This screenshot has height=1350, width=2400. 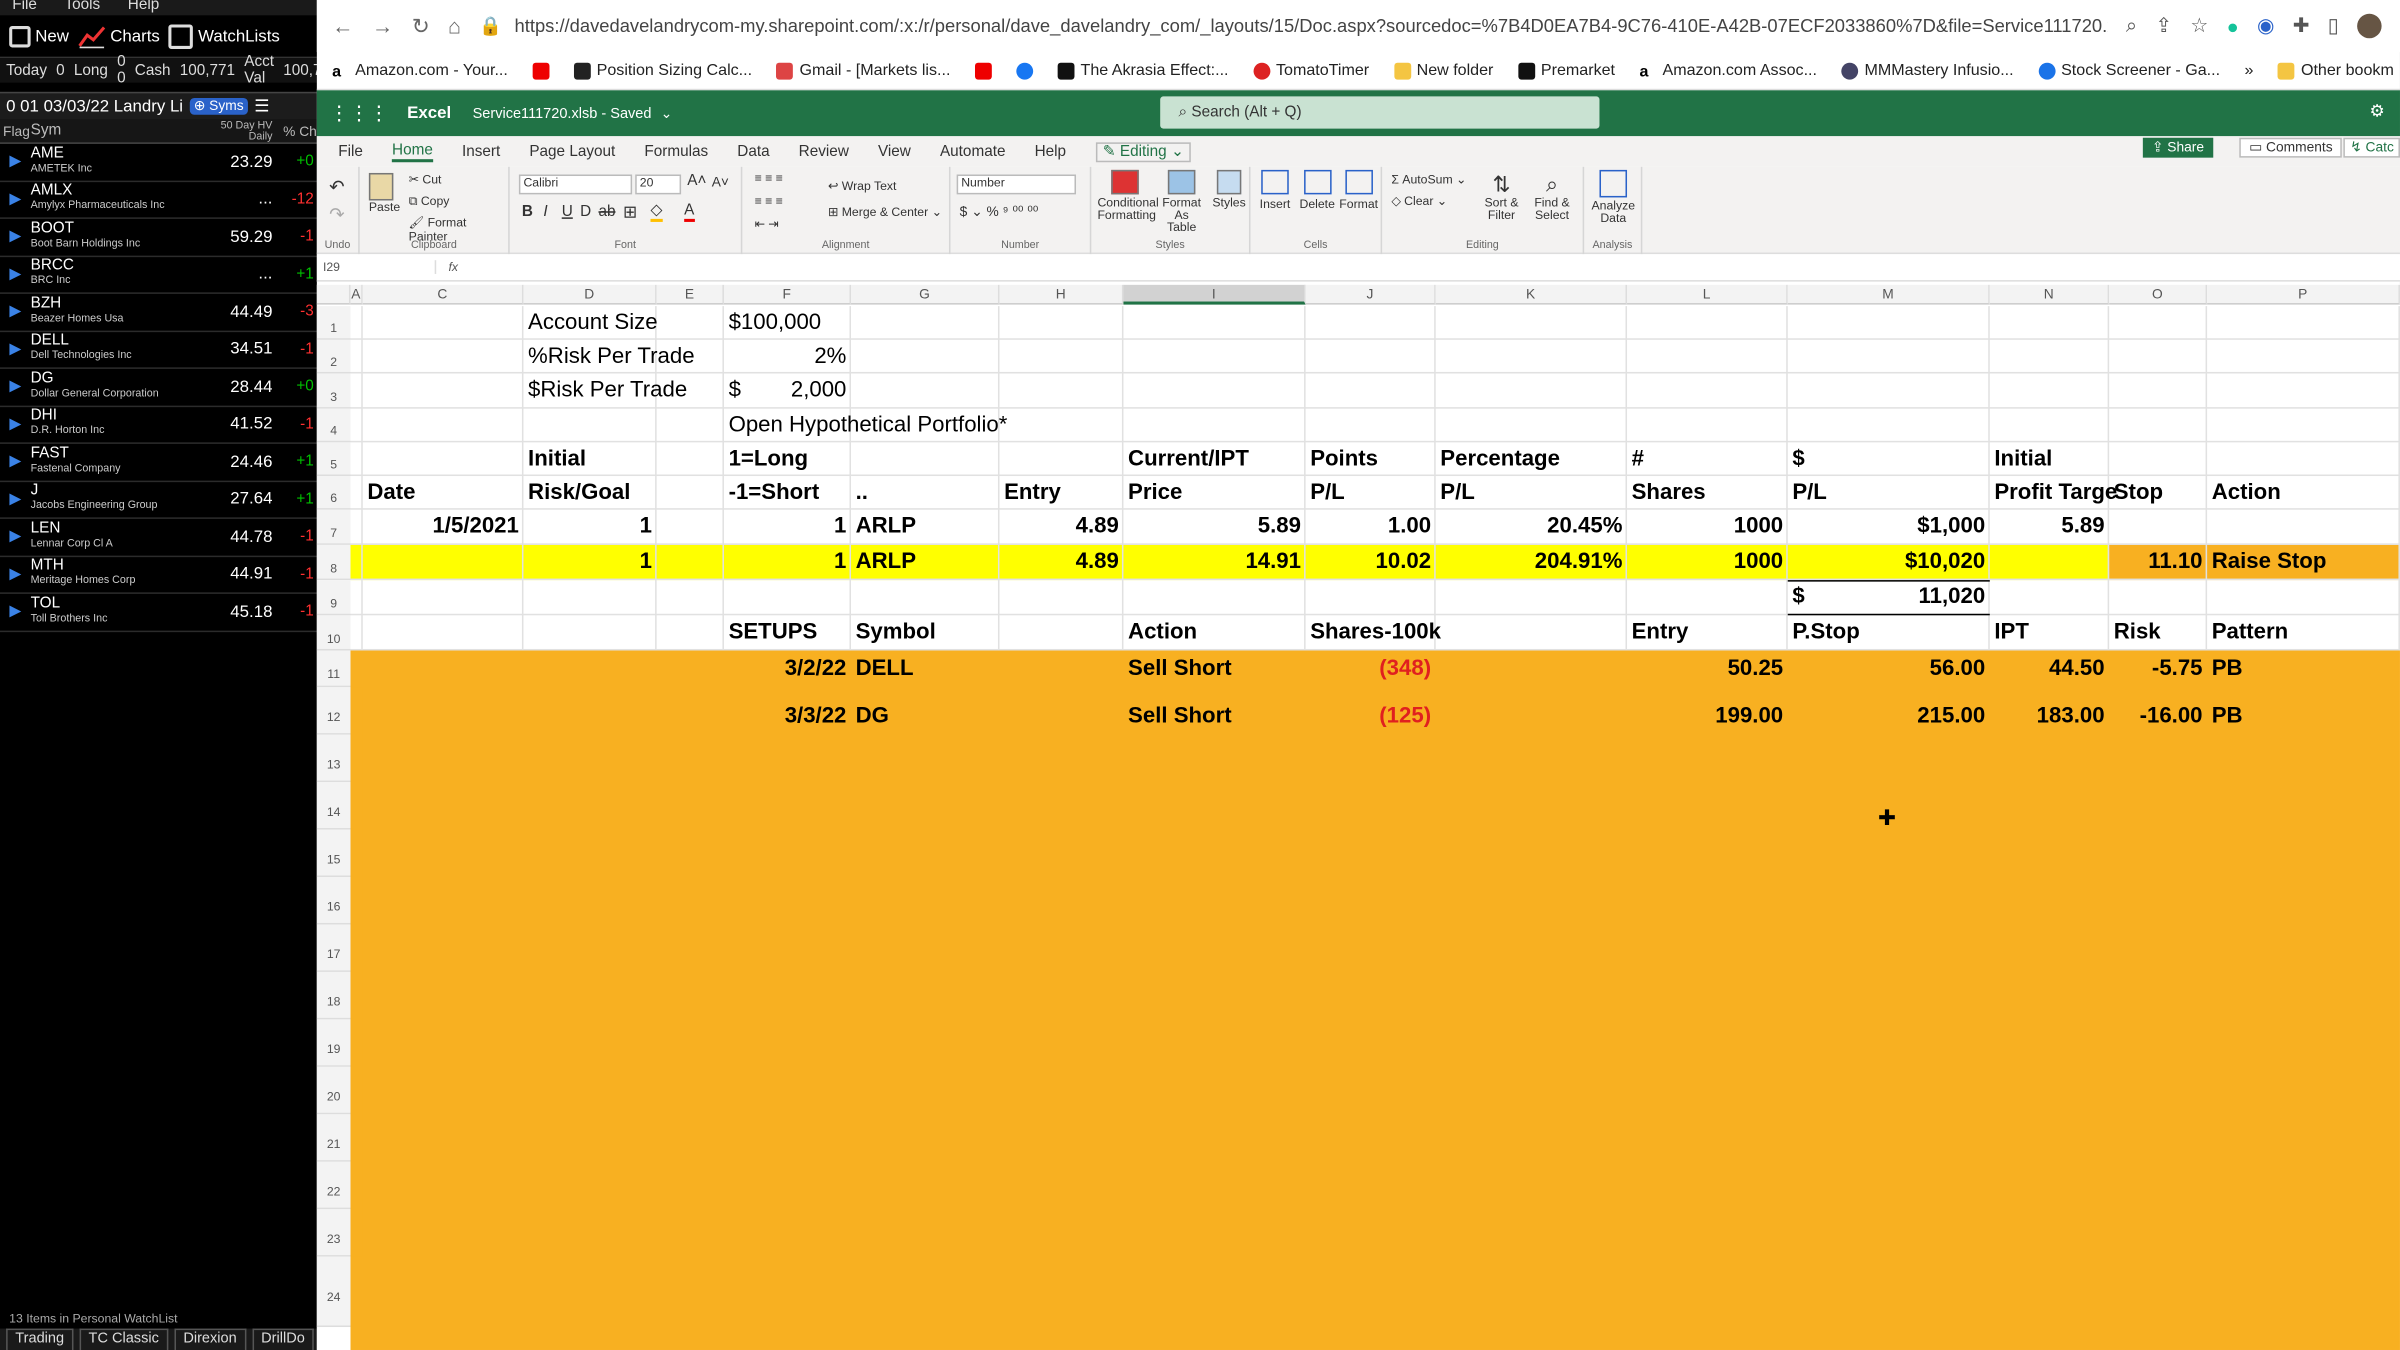 I want to click on cell-h8: 4.89, so click(x=1061, y=562).